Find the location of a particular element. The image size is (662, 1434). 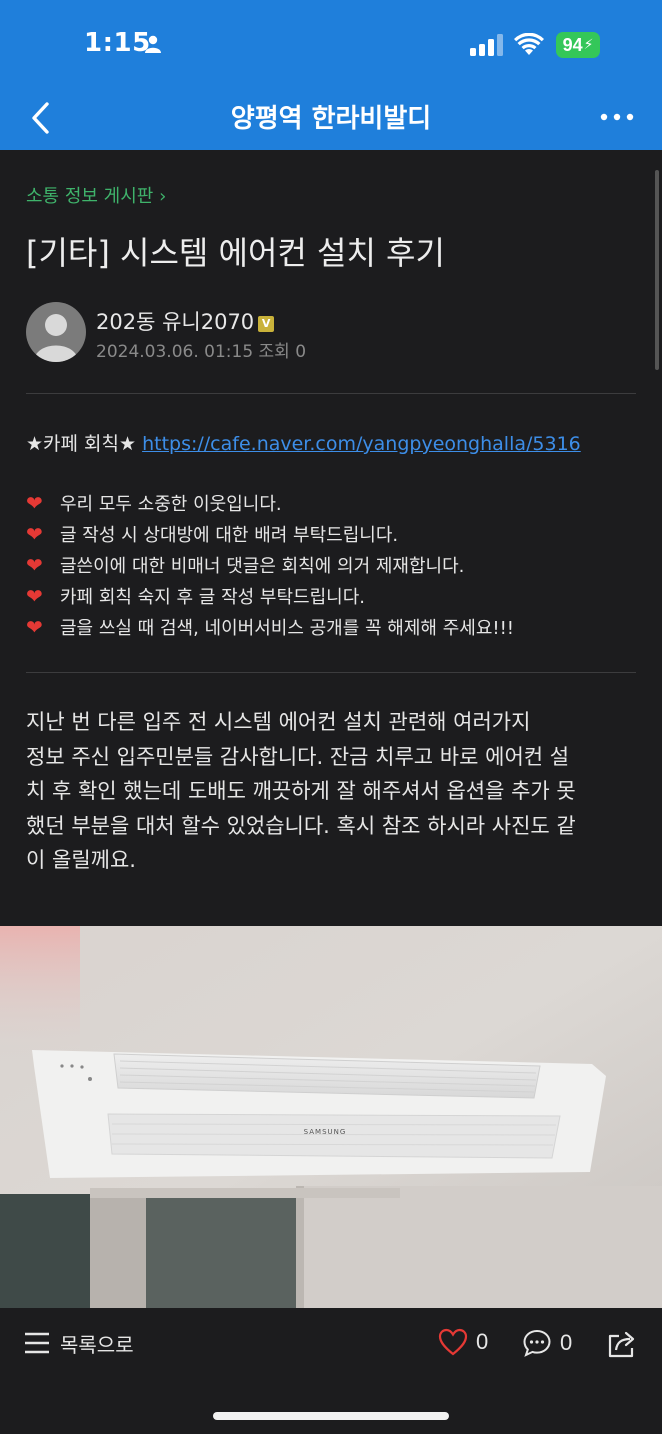

wifi-icon is located at coordinates (529, 44).